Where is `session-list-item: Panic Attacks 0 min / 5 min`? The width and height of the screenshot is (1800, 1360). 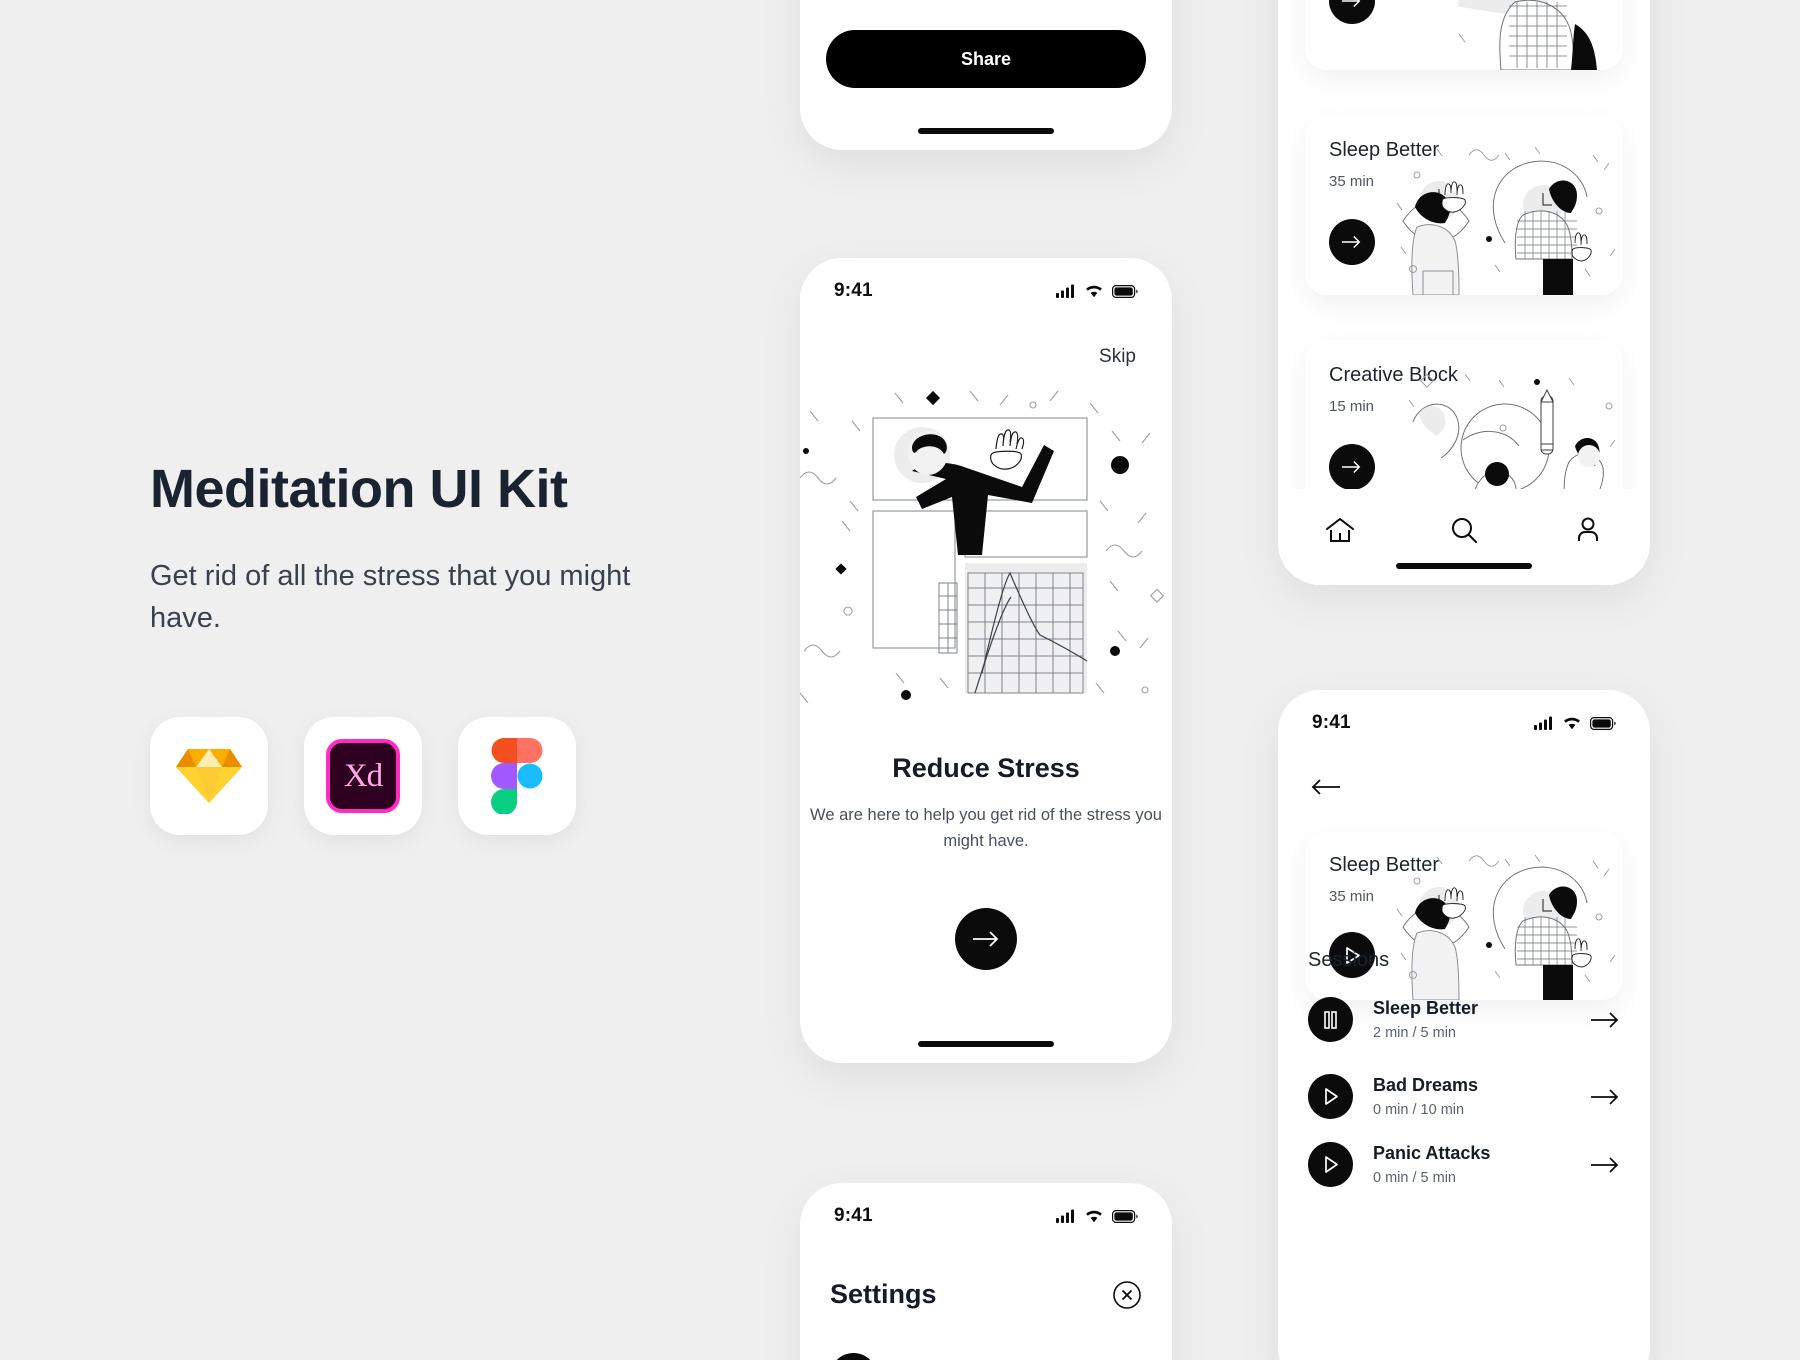
session-list-item: Panic Attacks 0 min / 5 min is located at coordinates (1464, 1164).